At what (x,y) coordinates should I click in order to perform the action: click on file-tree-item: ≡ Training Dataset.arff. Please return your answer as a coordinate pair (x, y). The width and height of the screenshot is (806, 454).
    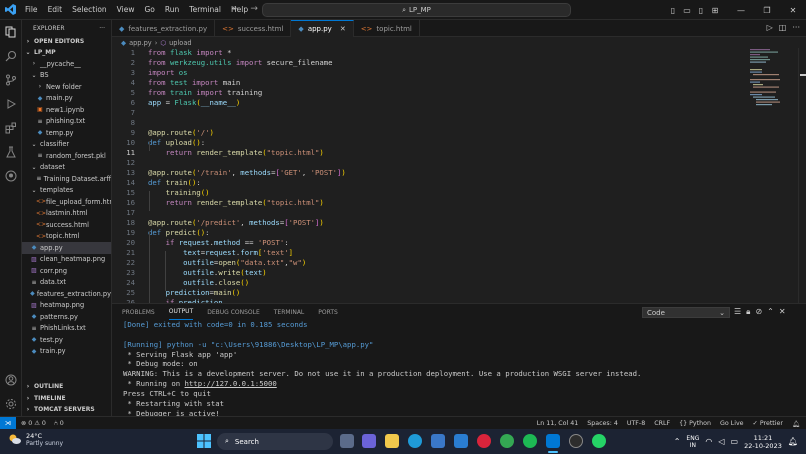
    Looking at the image, I should click on (66, 179).